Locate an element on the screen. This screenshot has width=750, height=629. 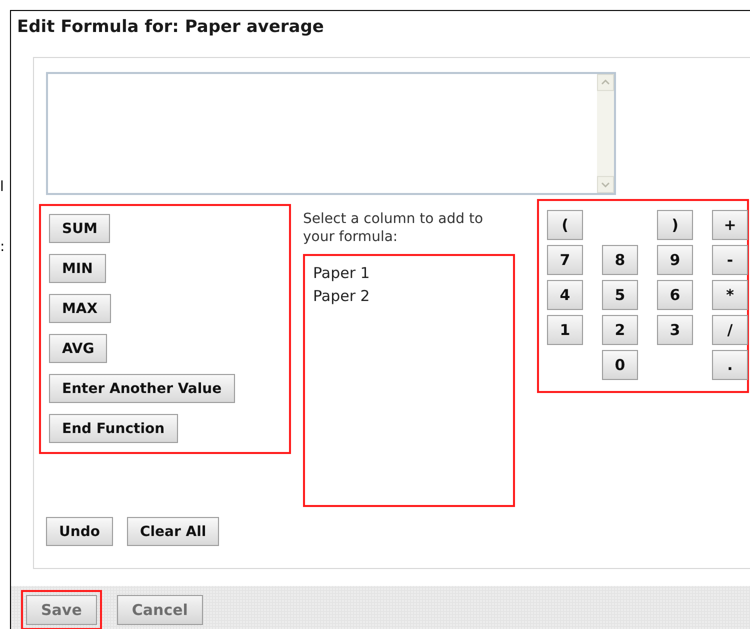
function-button: SUM is located at coordinates (79, 228).